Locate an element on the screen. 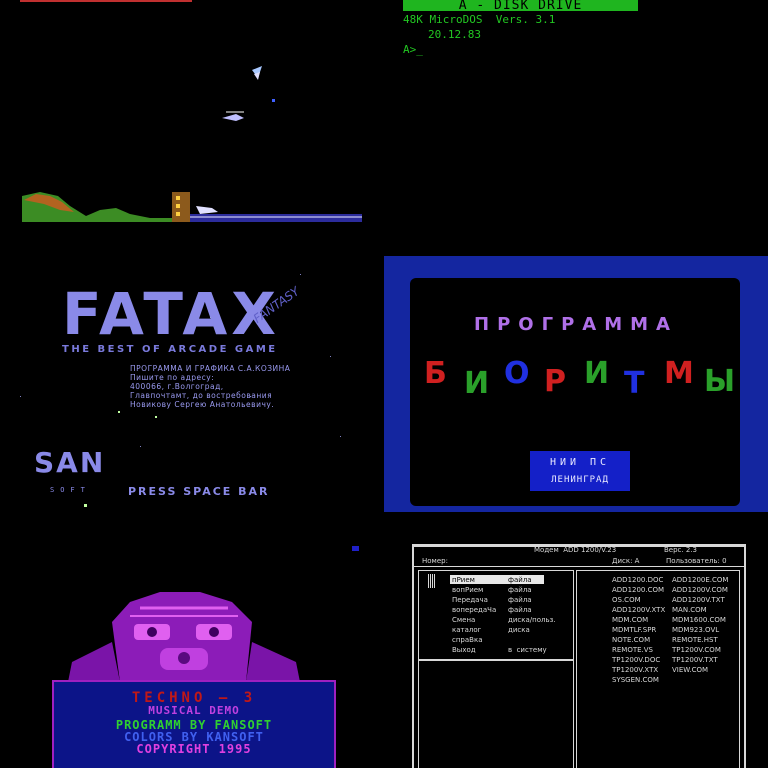 This screenshot has height=768, width=768. file-entry: MAN.COM is located at coordinates (689, 610).